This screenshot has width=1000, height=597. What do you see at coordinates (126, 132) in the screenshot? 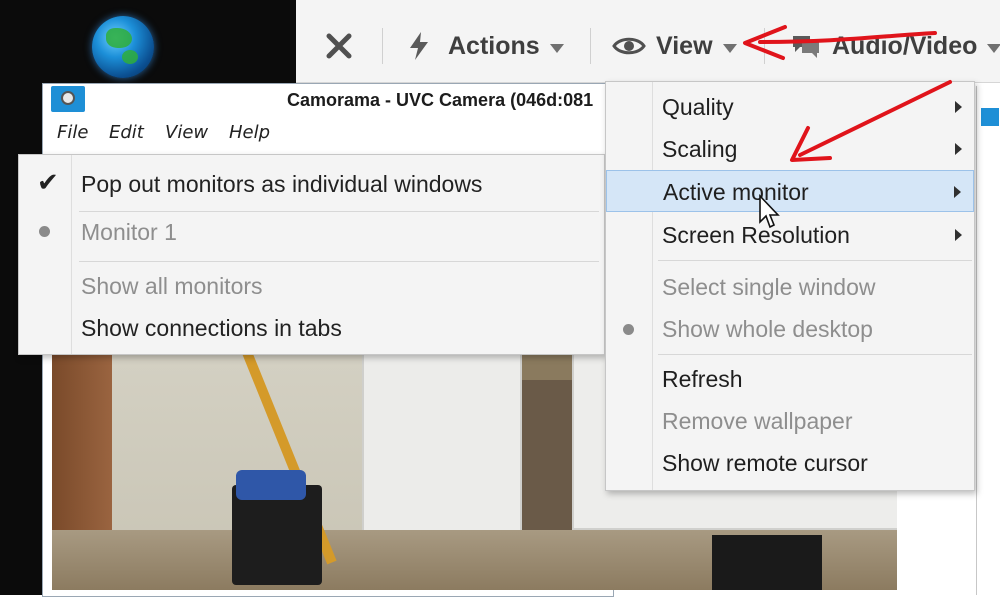
I see `menu-edit: Edit` at bounding box center [126, 132].